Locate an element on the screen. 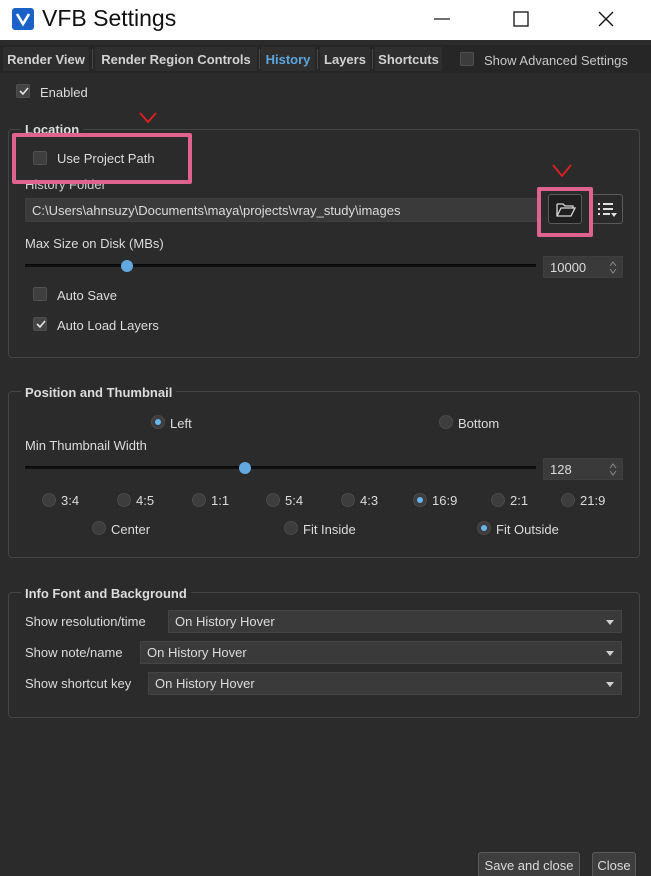 The width and height of the screenshot is (651, 876). position-bottom-label: Bottom is located at coordinates (479, 423).